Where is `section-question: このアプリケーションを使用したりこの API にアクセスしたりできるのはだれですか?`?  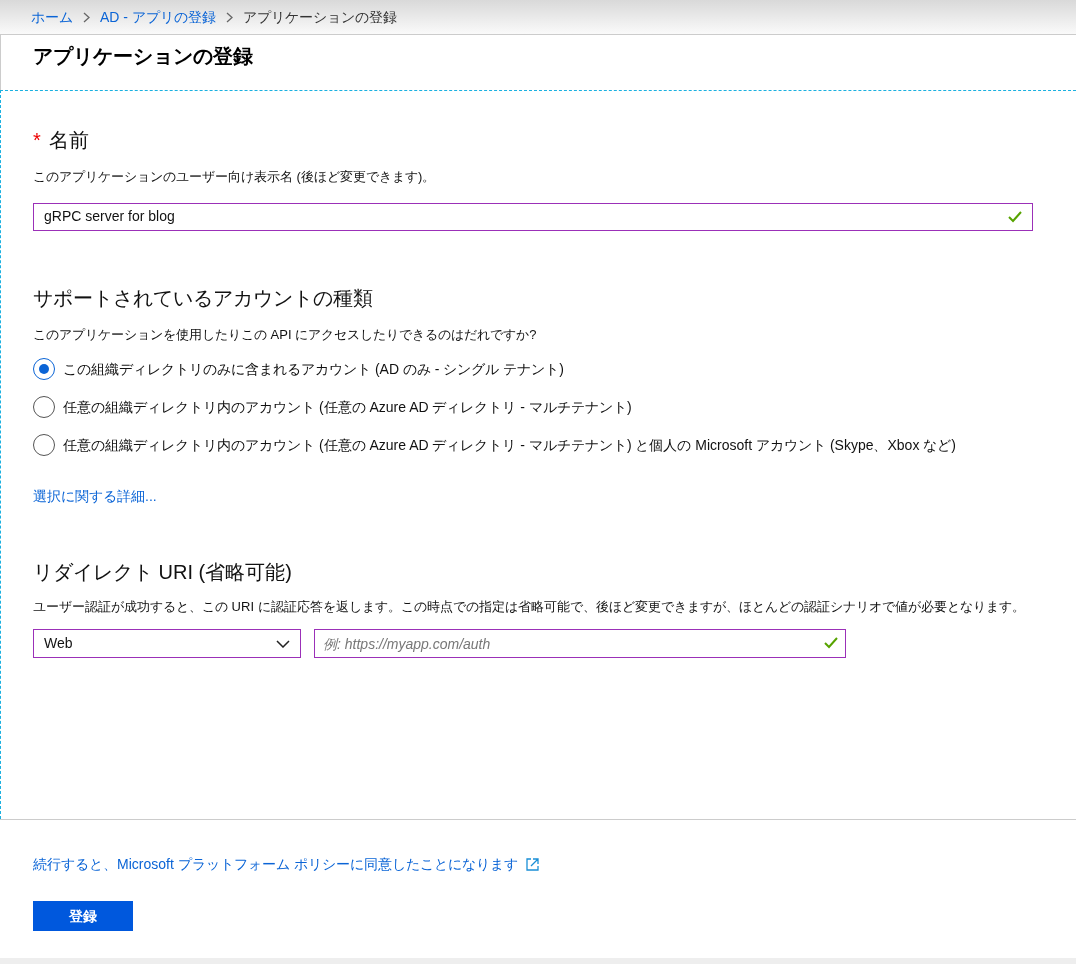
section-question: このアプリケーションを使用したりこの API にアクセスしたりできるのはだれですか? is located at coordinates (285, 334).